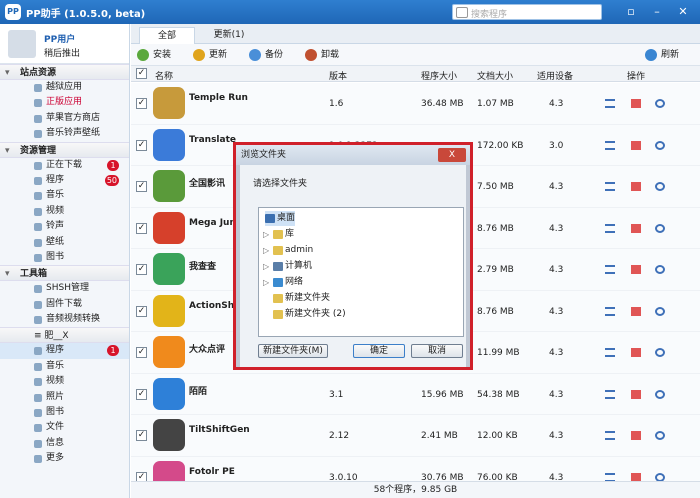 The height and width of the screenshot is (498, 700). What do you see at coordinates (415, 104) in the screenshot?
I see `table-row: ✓ Temple Run 1.6 36.48 MB 1.07 MB 4.3` at bounding box center [415, 104].